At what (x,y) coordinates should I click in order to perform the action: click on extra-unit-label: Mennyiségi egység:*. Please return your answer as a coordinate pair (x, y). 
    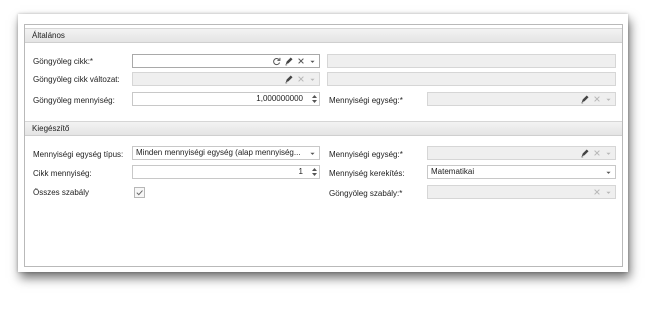
    Looking at the image, I should click on (366, 154).